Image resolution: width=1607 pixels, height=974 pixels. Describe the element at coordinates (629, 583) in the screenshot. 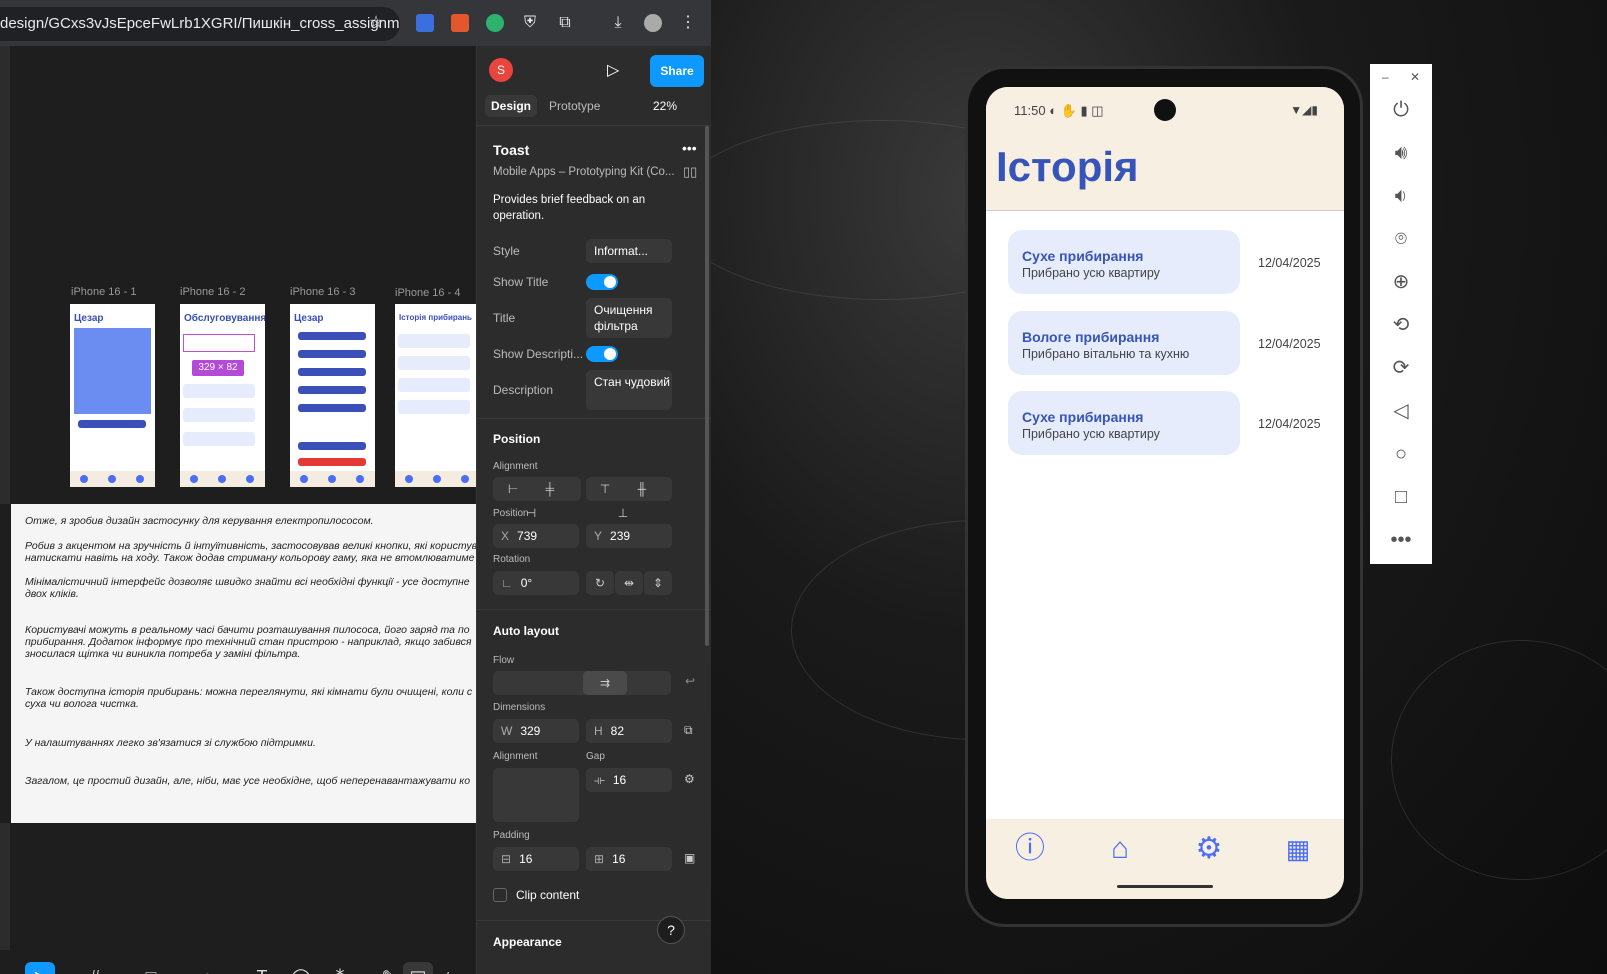

I see `flip-horizontal-icon: ⇹` at that location.